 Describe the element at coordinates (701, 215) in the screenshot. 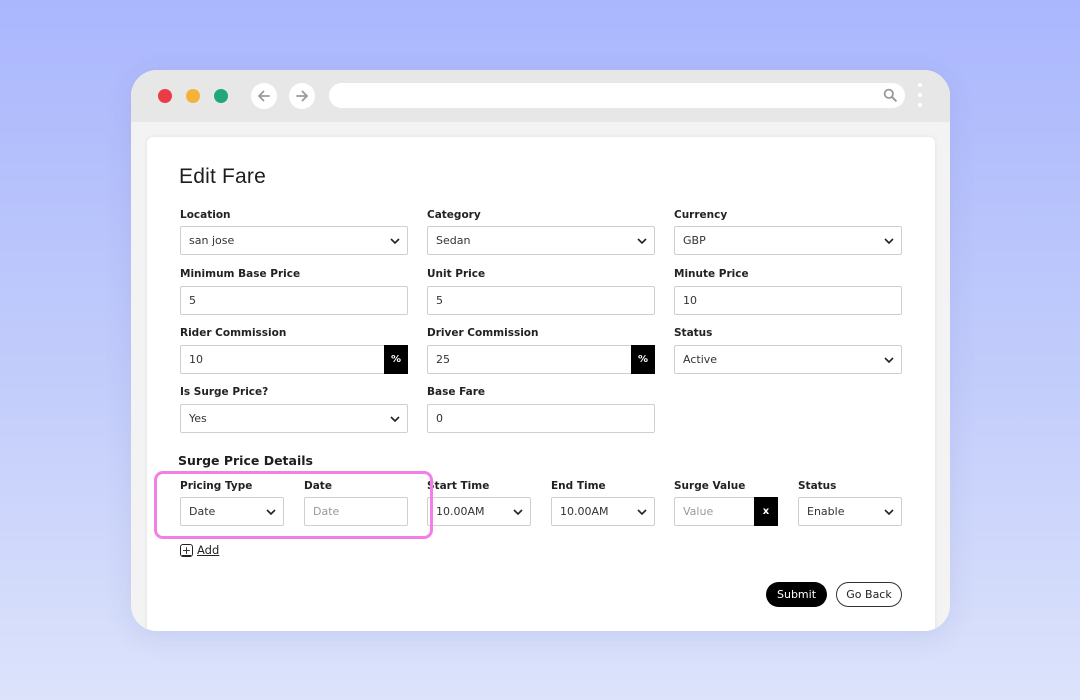

I see `currency-label: Currency` at that location.